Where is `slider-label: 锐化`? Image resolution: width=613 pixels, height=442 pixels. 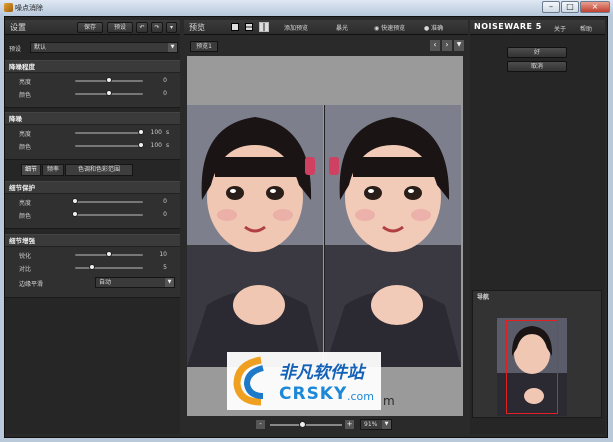 slider-label: 锐化 is located at coordinates (25, 256).